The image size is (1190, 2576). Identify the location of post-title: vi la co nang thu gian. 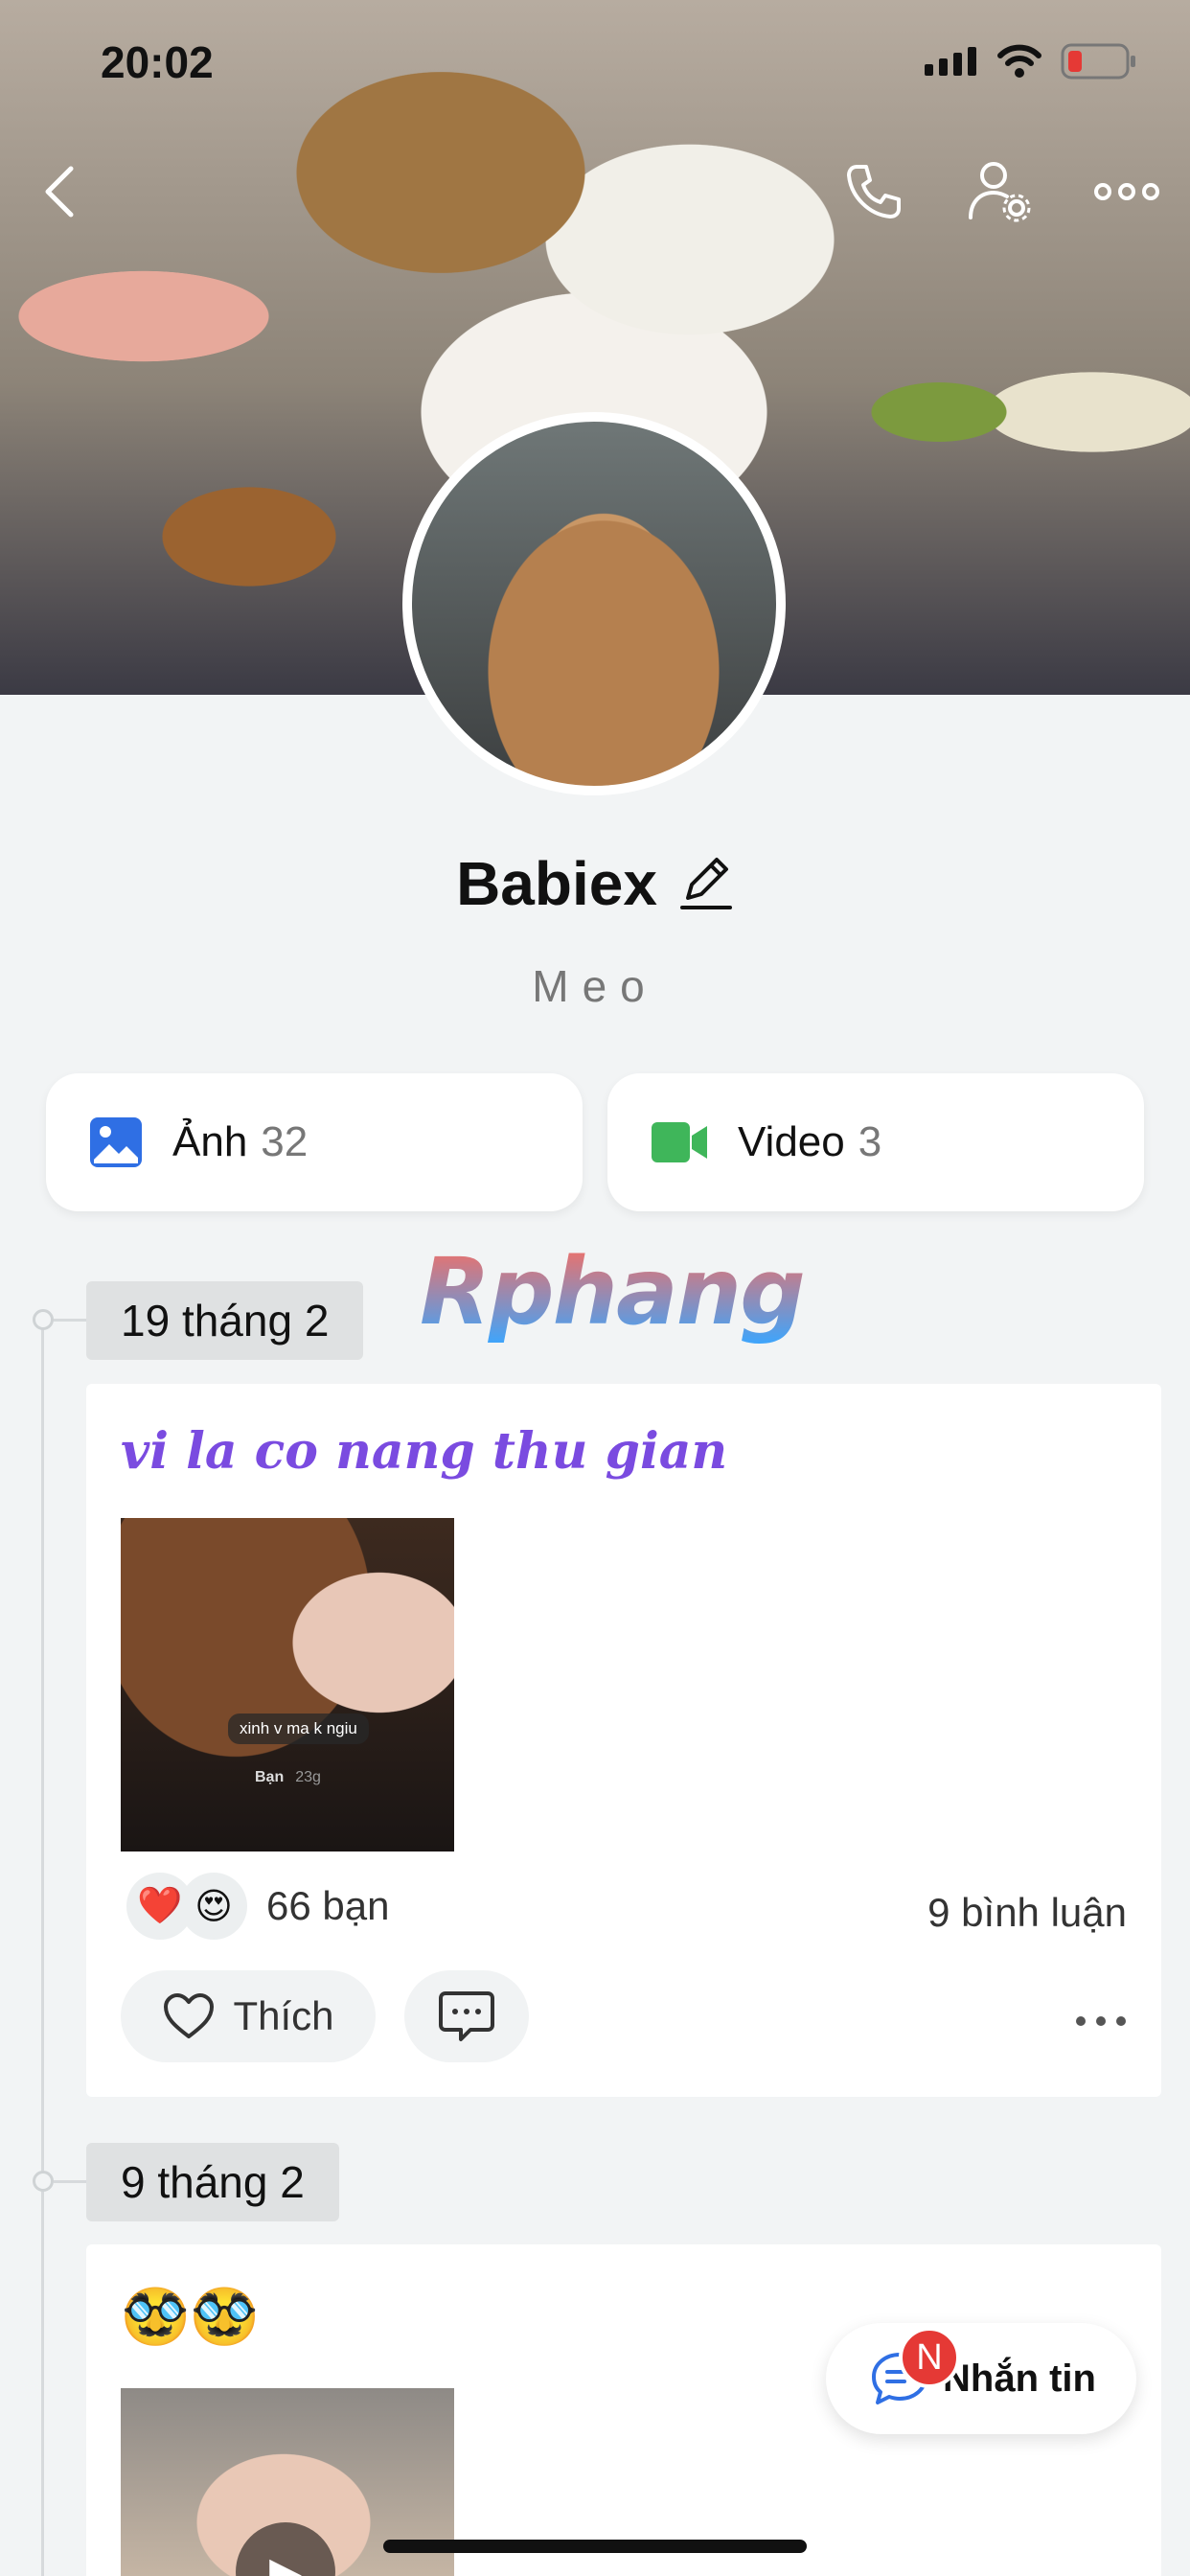
(425, 1451).